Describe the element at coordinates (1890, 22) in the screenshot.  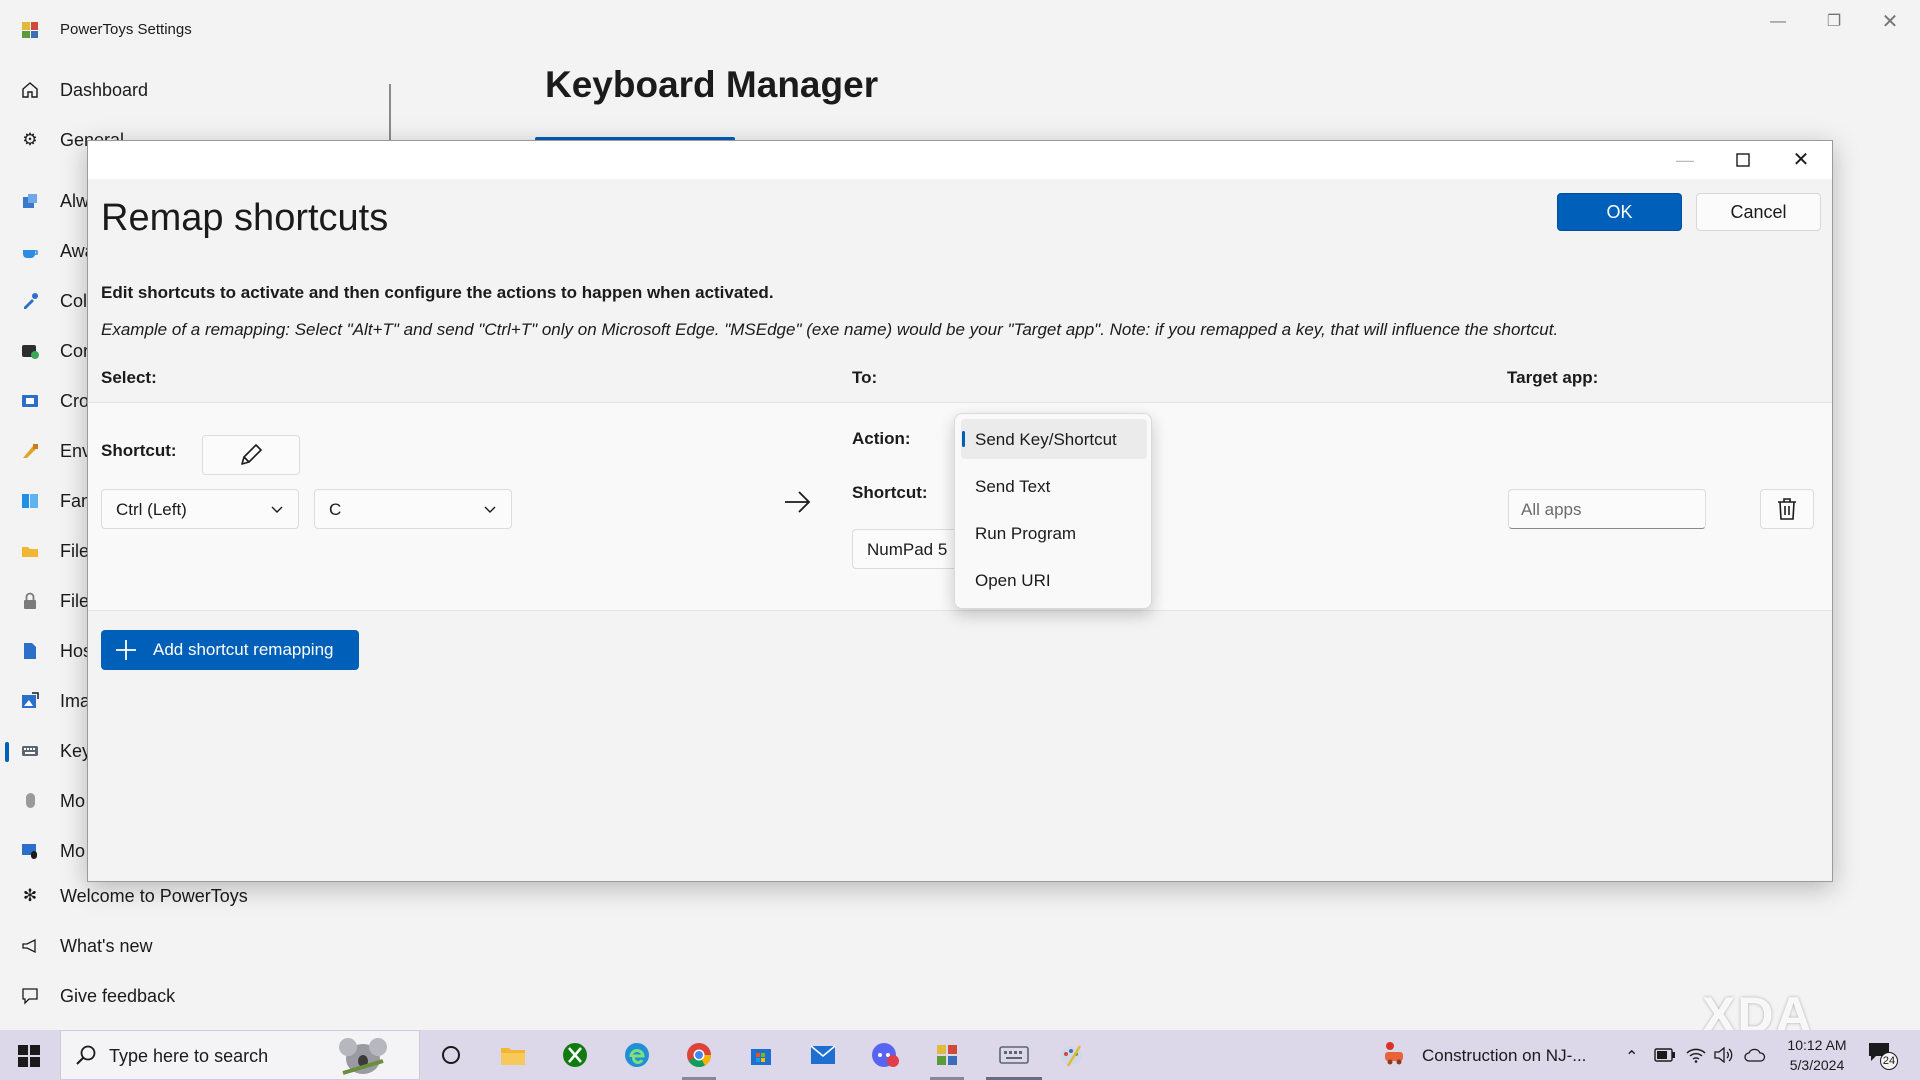
I see `close-button: ✕` at that location.